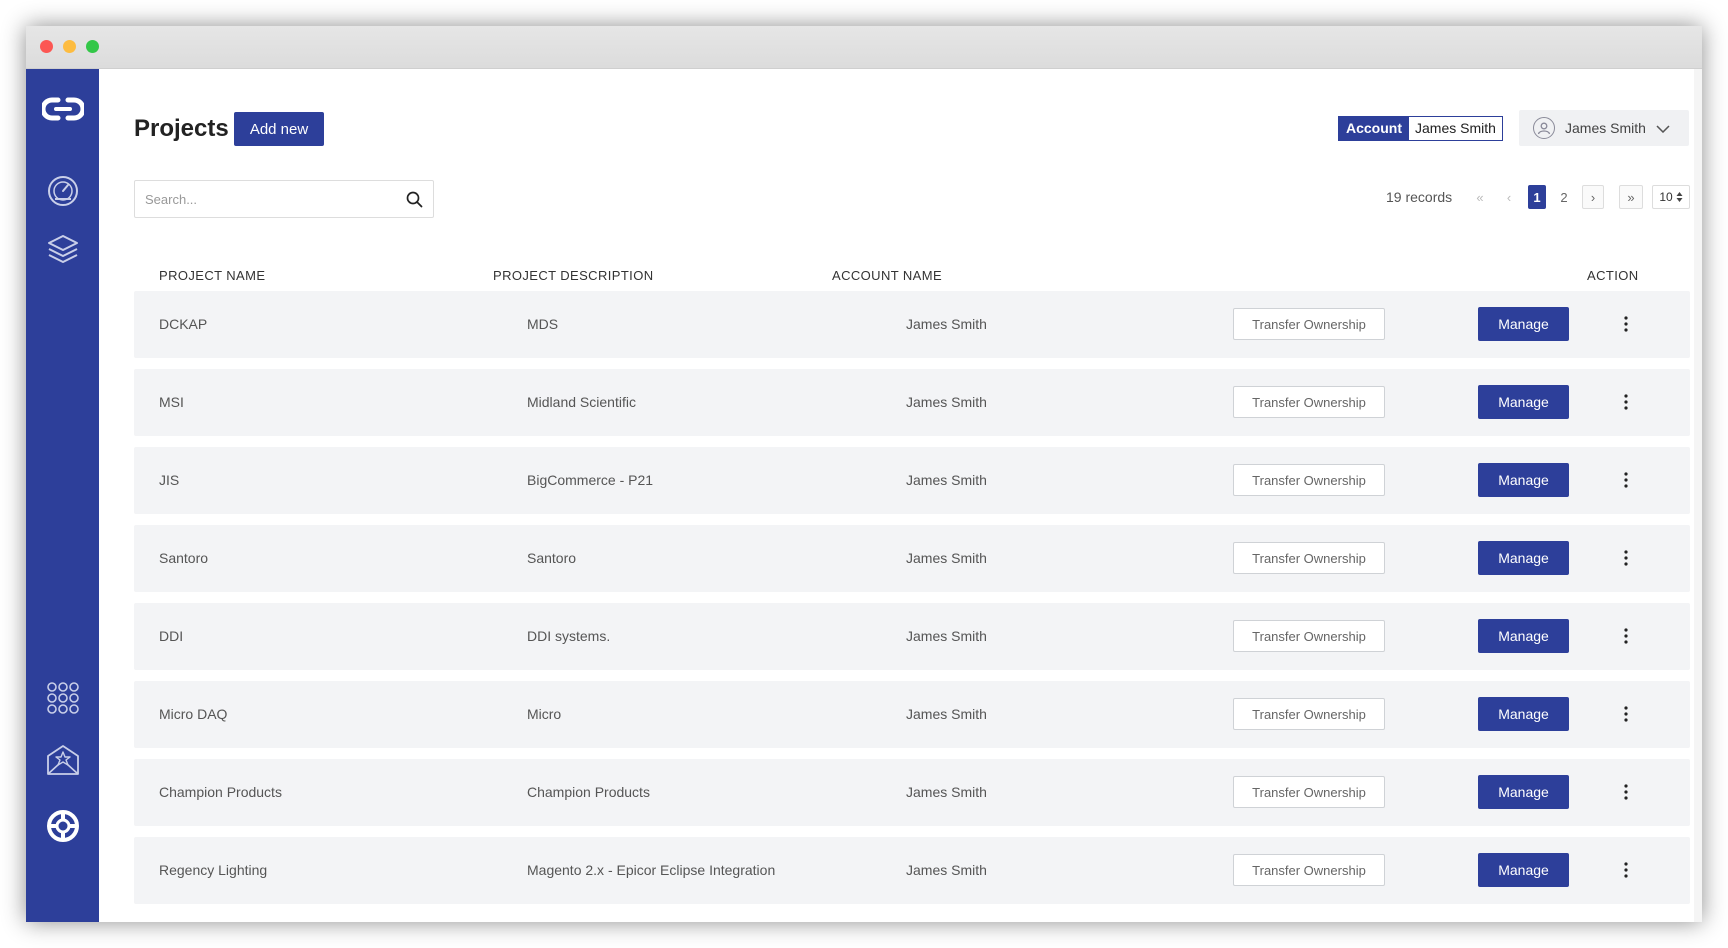 The height and width of the screenshot is (948, 1728). Describe the element at coordinates (651, 870) in the screenshot. I see `project-description-cell: Magento 2.x - Epicor Eclipse Integration` at that location.